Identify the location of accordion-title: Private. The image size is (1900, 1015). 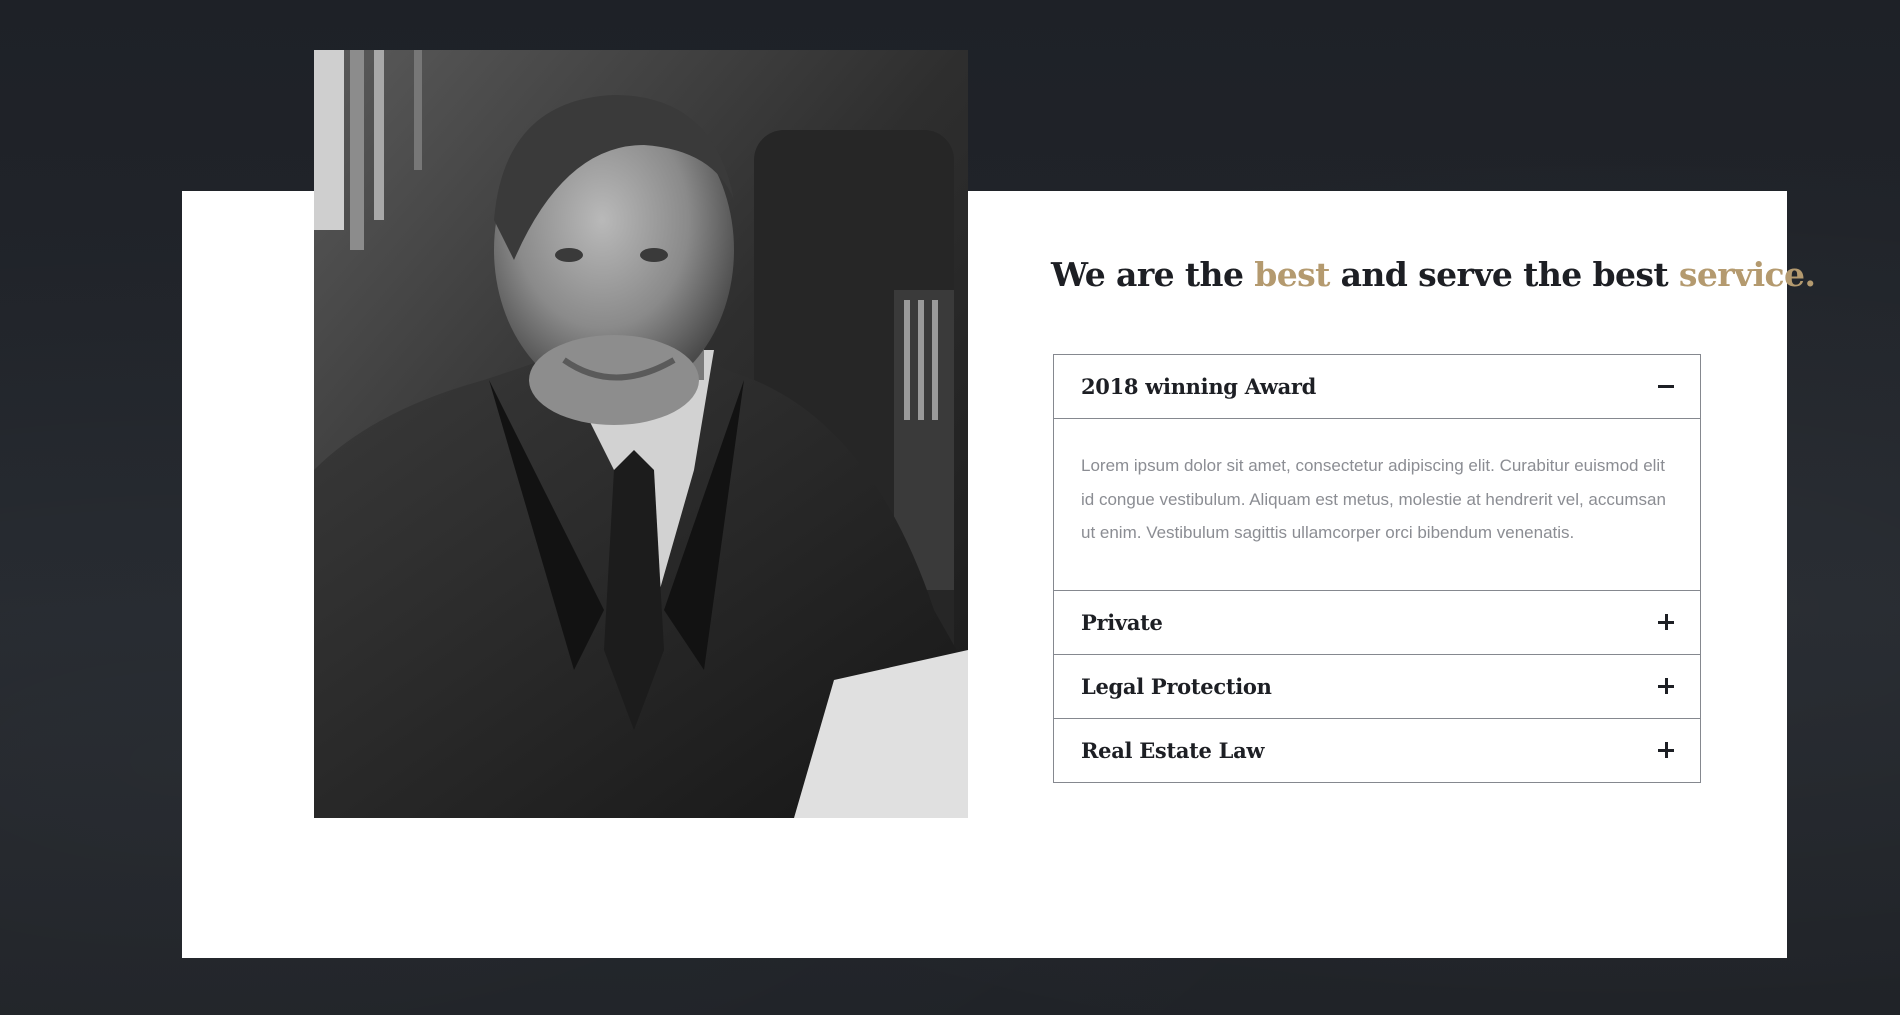
(1122, 622).